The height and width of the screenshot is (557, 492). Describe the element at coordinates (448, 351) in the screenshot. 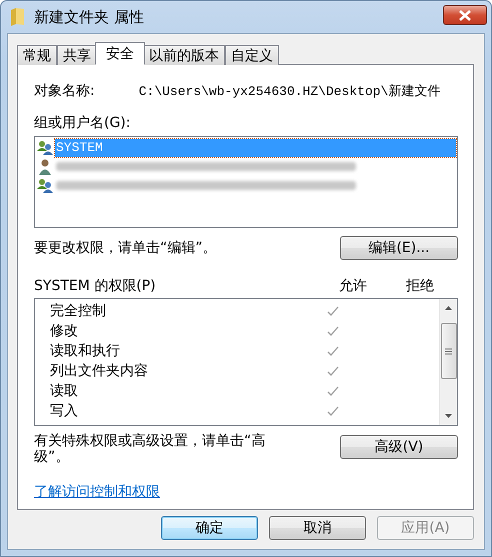

I see `grip-icon` at that location.